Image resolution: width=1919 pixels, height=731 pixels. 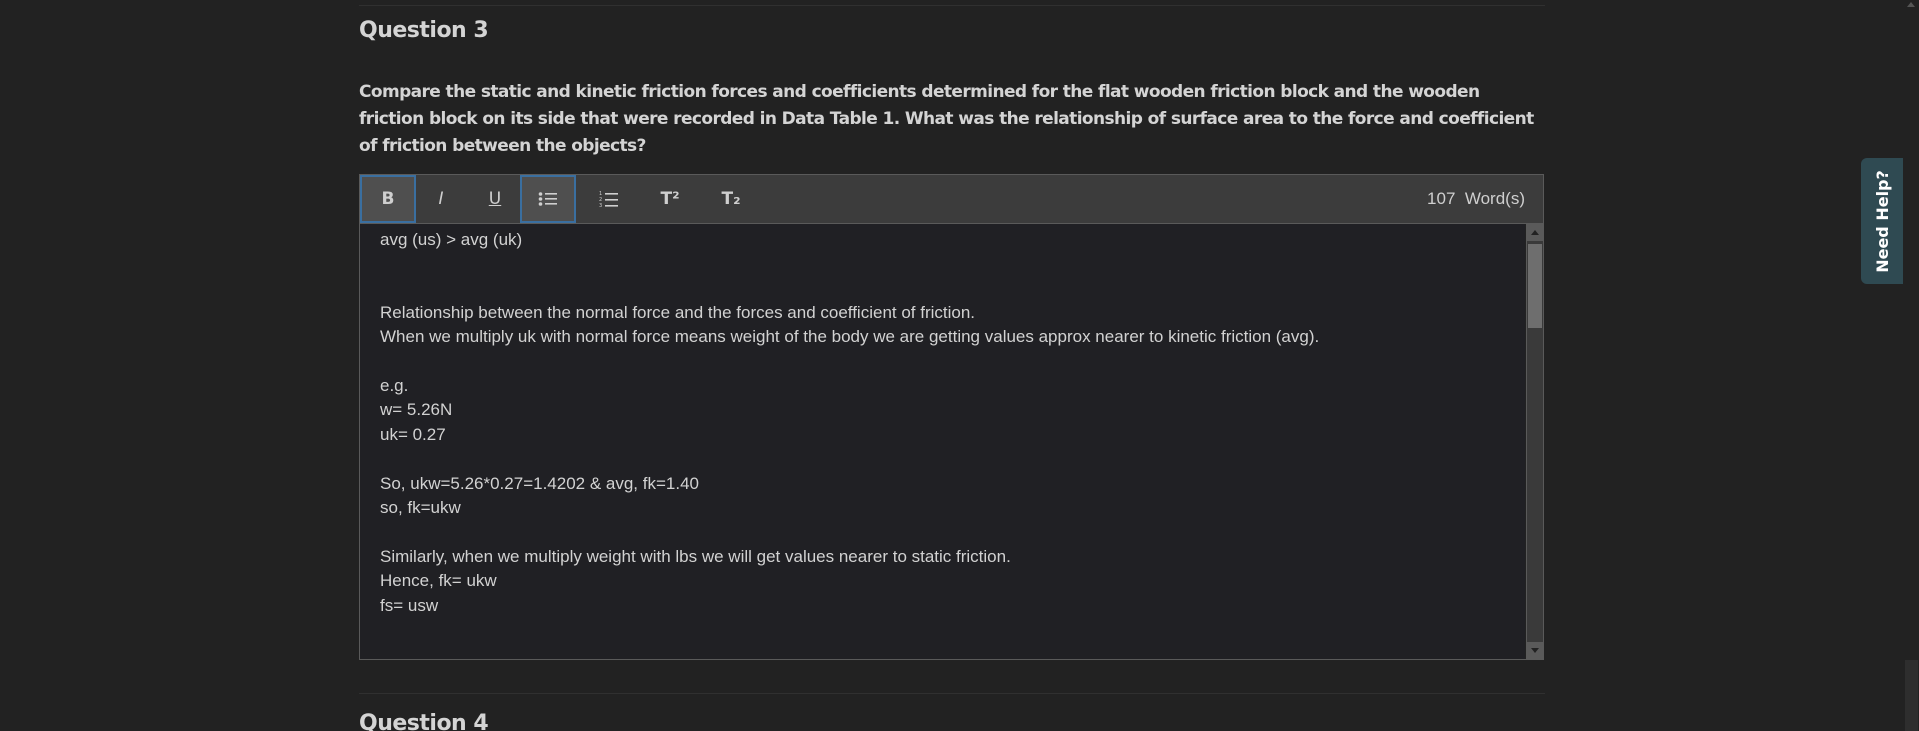 I want to click on svg-text: 3, so click(x=600, y=205).